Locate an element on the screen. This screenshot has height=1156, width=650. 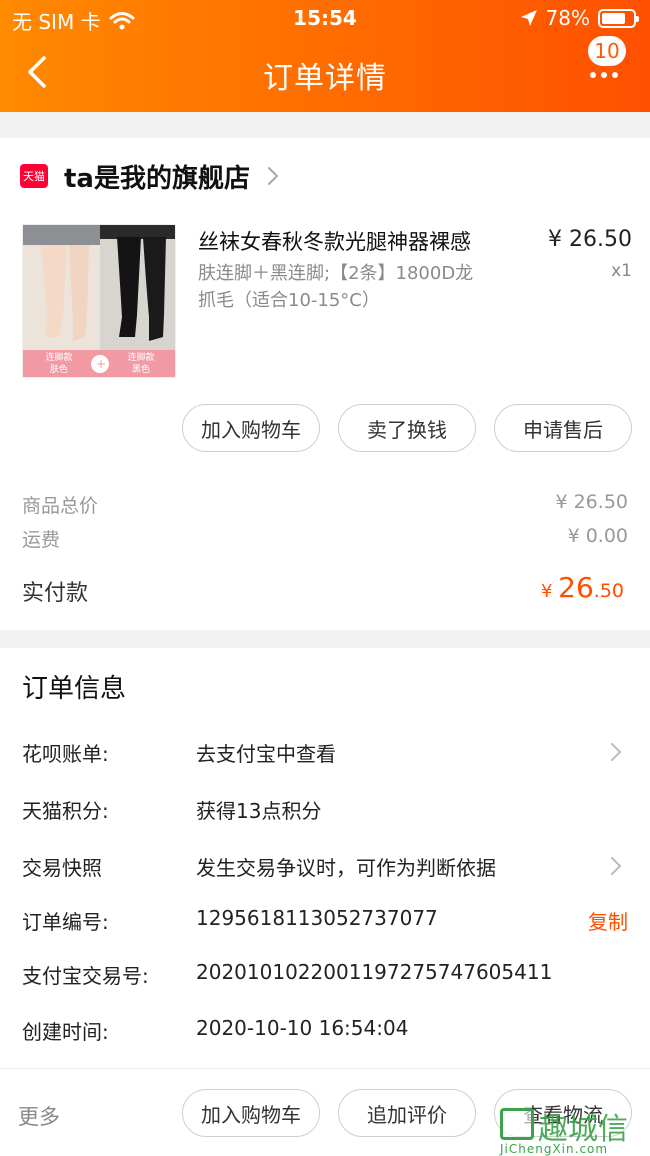
snapshot-value: 发生交易争议时，可作为判断依据 is located at coordinates (346, 868).